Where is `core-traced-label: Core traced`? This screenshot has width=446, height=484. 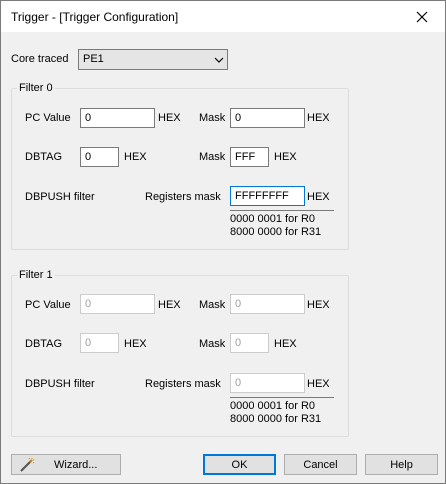 core-traced-label: Core traced is located at coordinates (40, 59).